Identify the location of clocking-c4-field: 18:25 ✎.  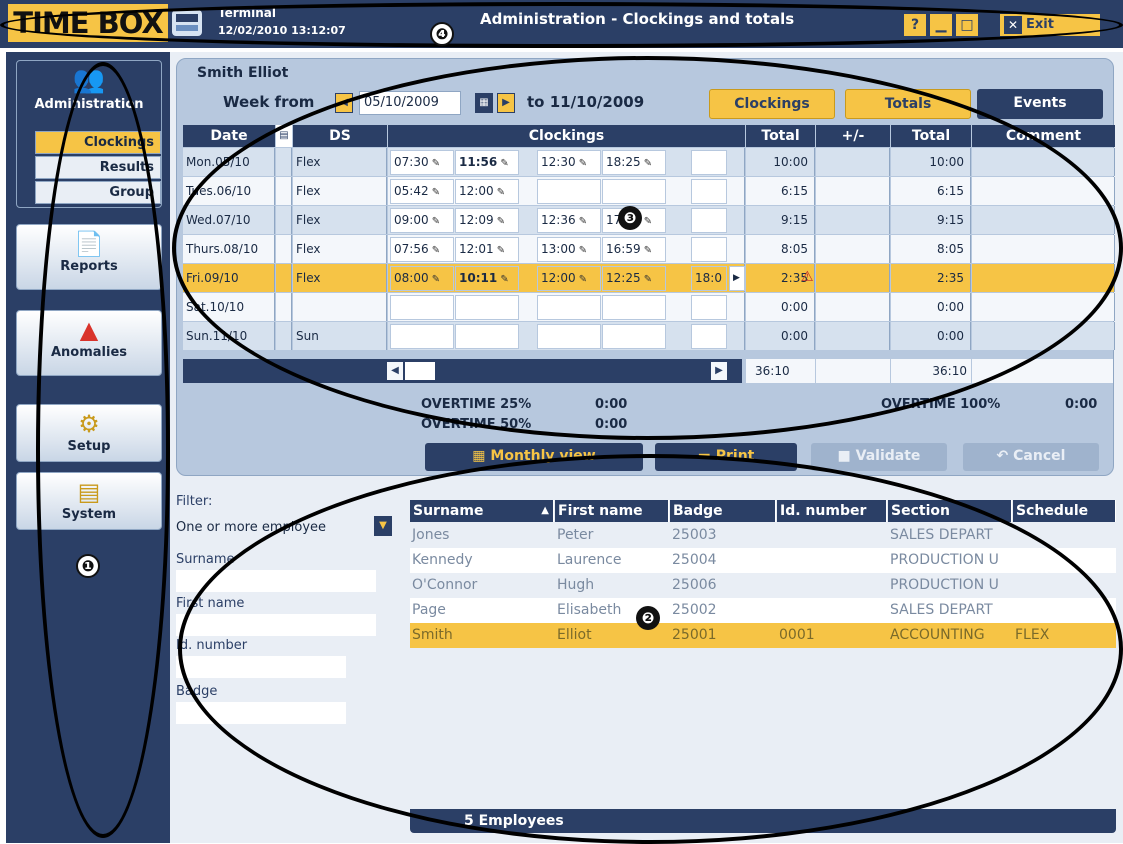
(634, 162).